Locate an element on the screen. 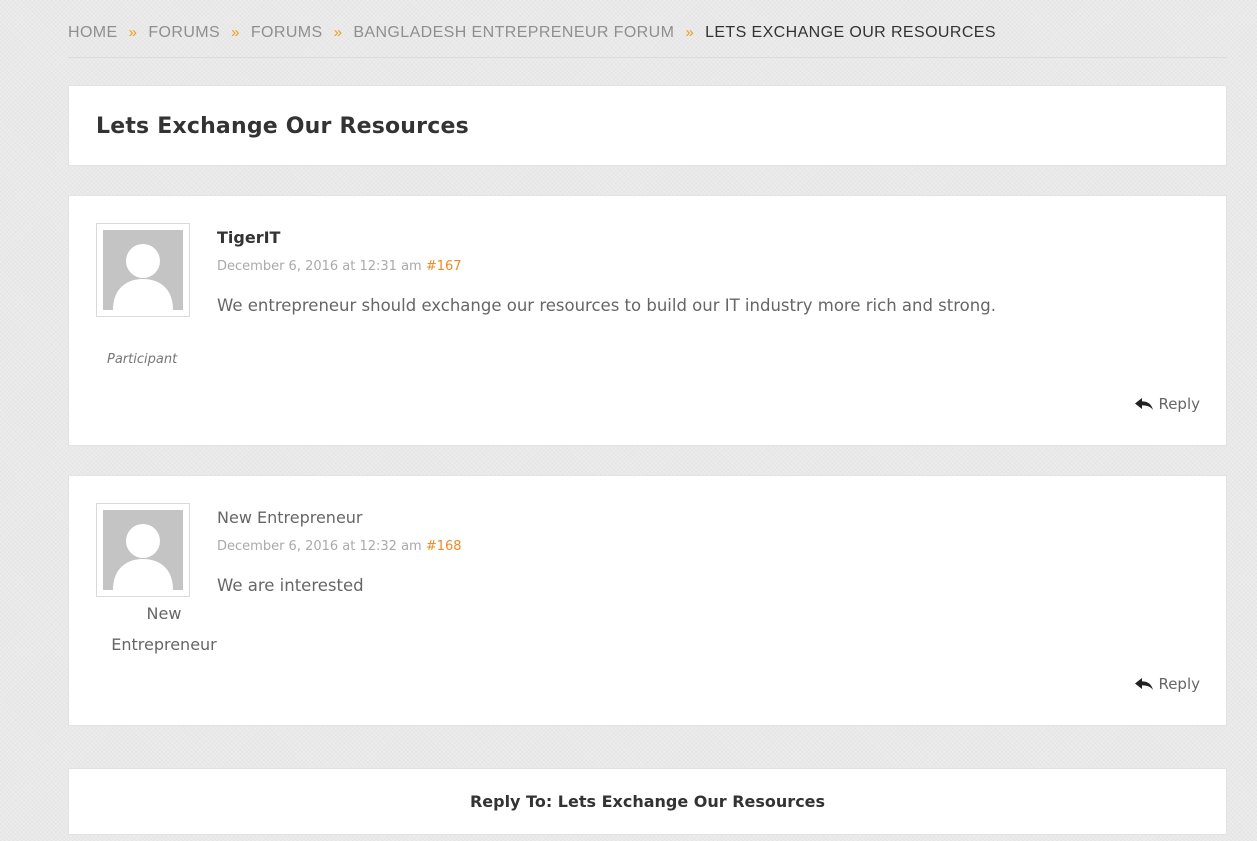 The image size is (1257, 841). post-permalink: #167 is located at coordinates (444, 266).